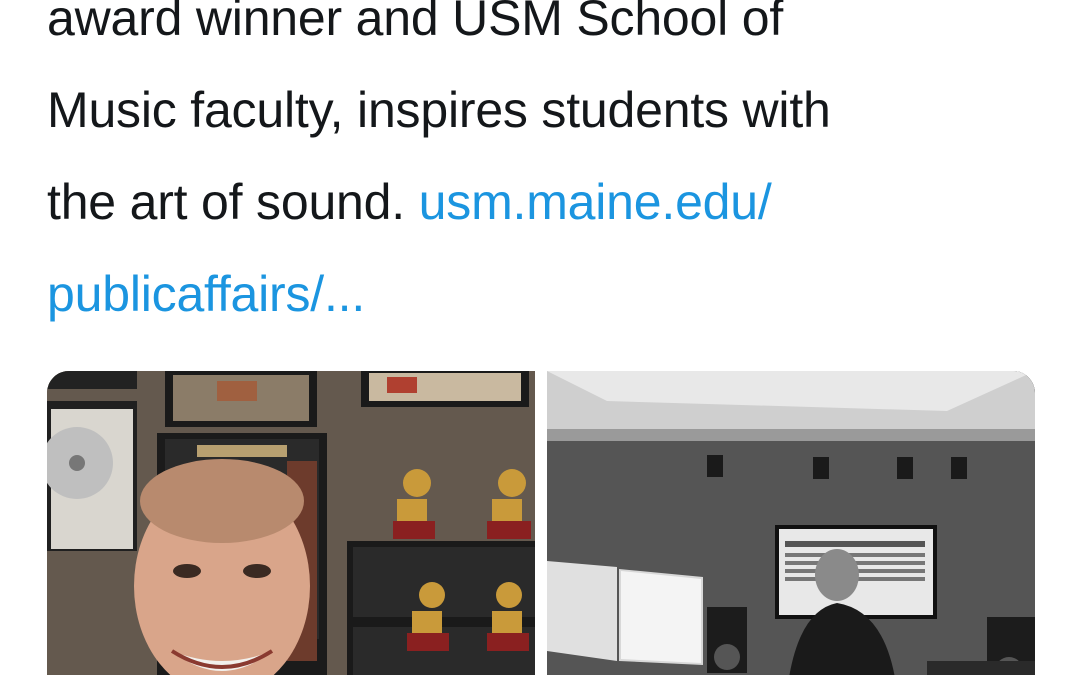 The height and width of the screenshot is (675, 1080). What do you see at coordinates (439, 110) in the screenshot?
I see `tweet-text-line-2: Music faculty, inspires students with` at bounding box center [439, 110].